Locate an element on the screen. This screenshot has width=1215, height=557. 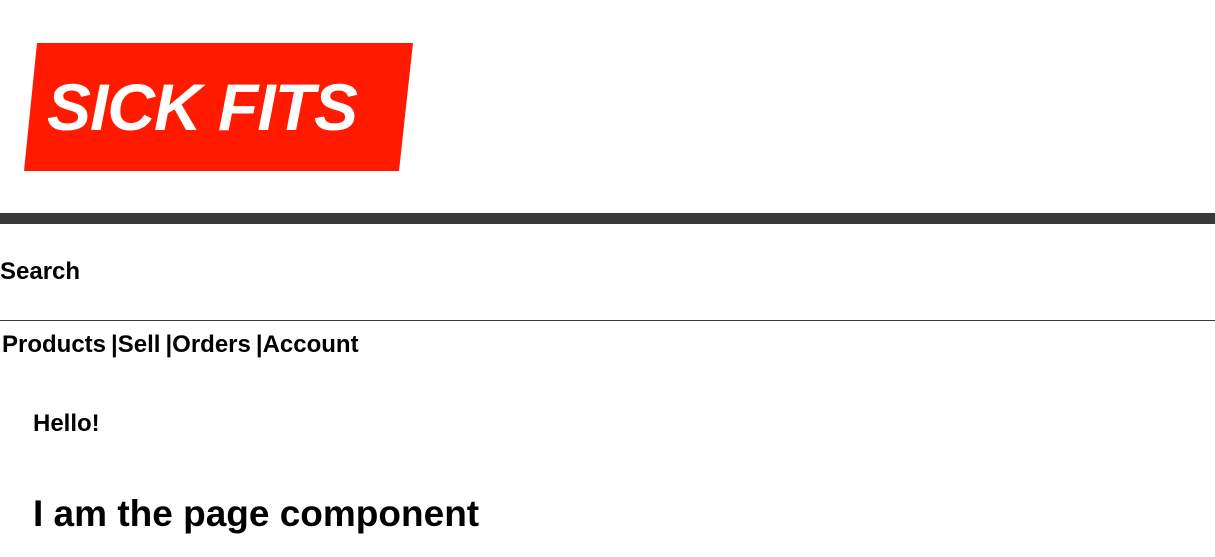
header-divider is located at coordinates (607, 218).